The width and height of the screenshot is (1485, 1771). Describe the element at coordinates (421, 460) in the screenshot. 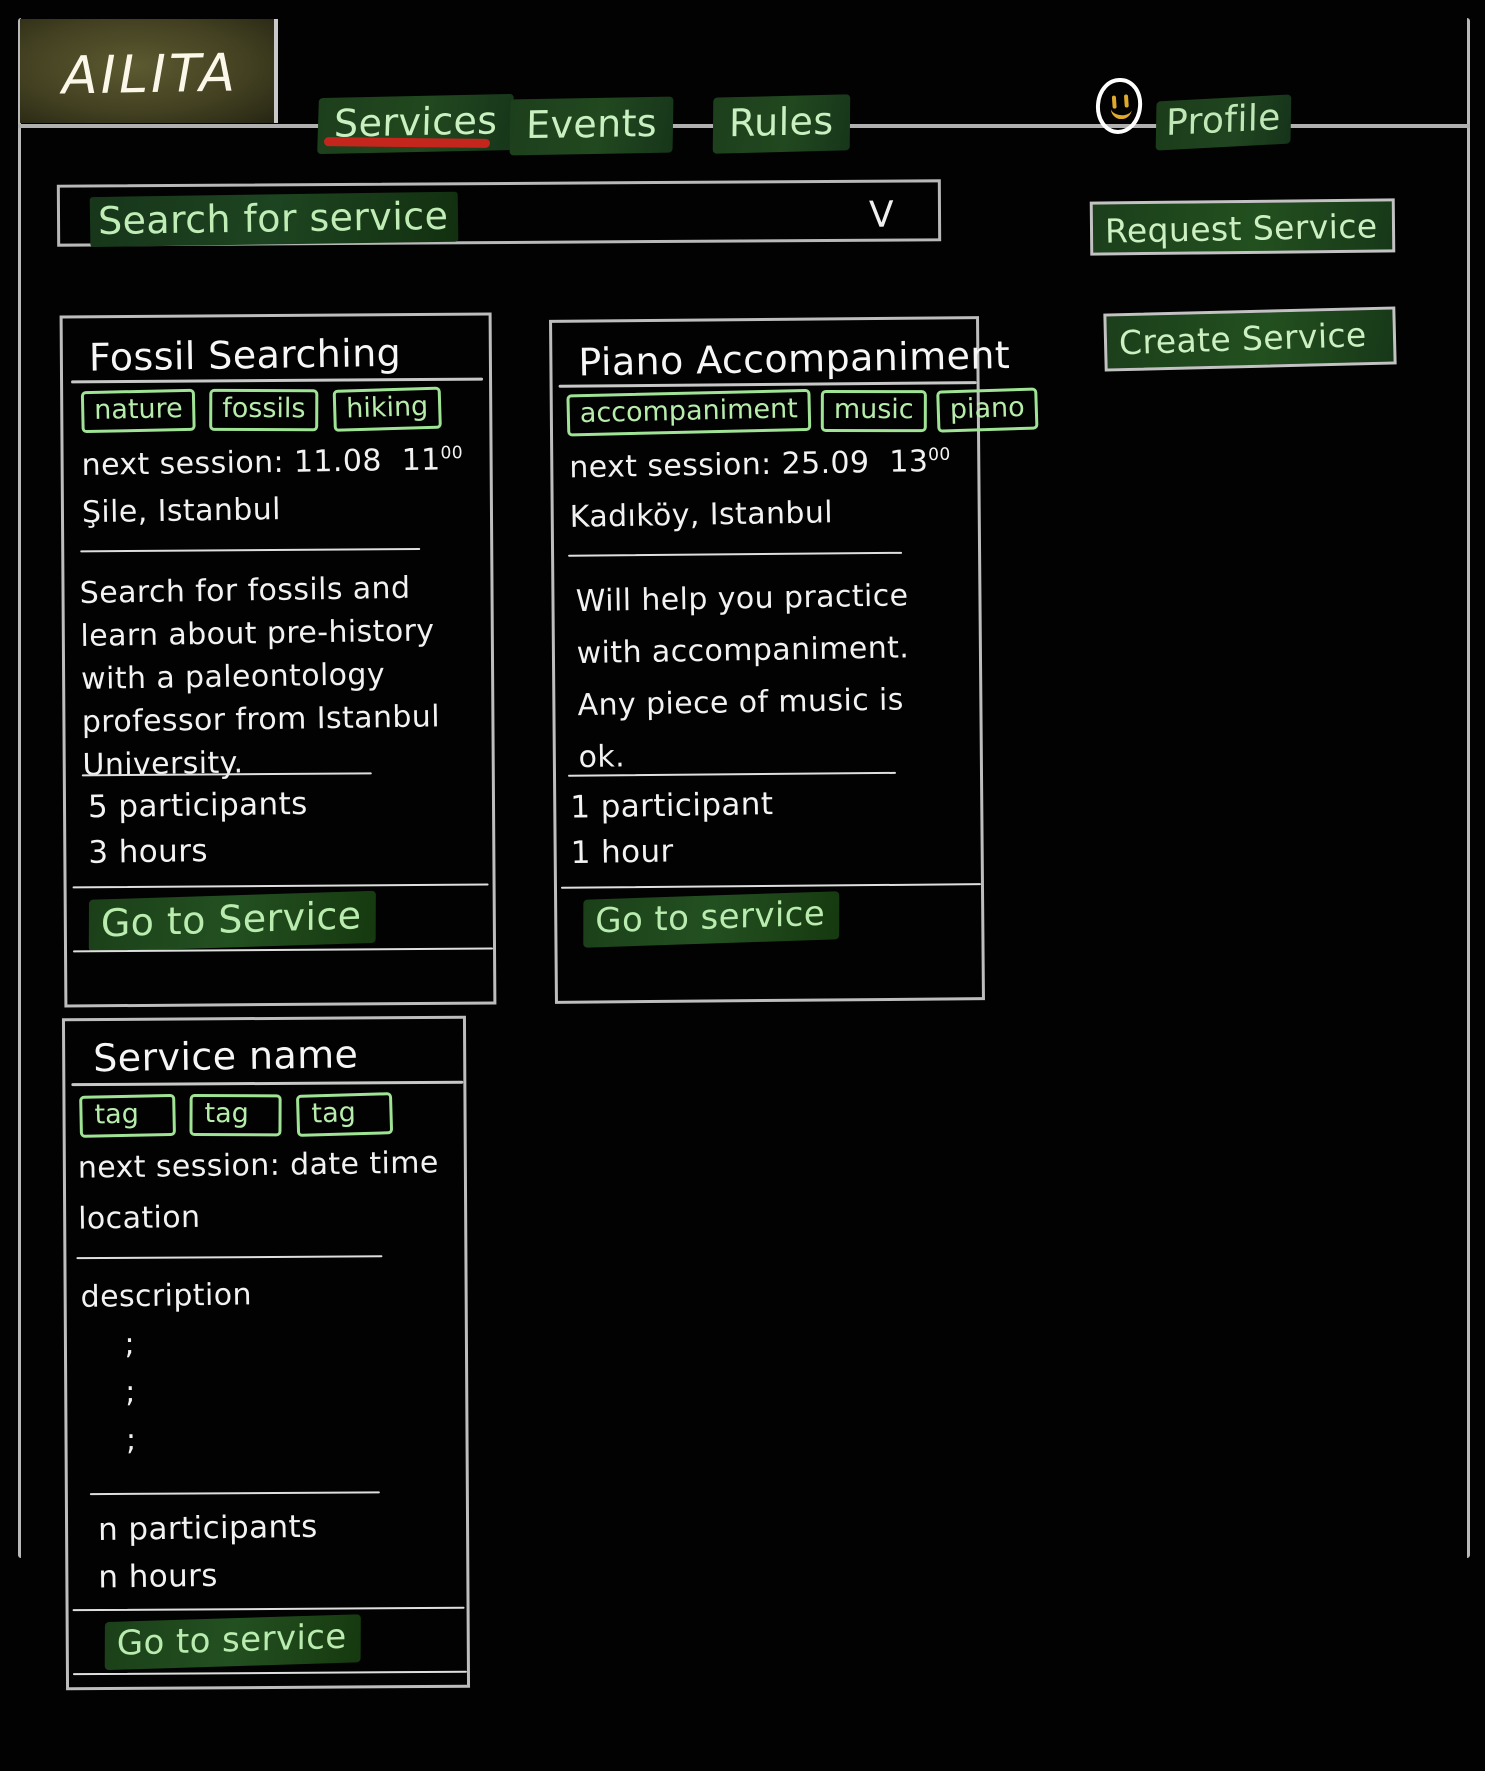

I see `next-session-hour: 11` at that location.